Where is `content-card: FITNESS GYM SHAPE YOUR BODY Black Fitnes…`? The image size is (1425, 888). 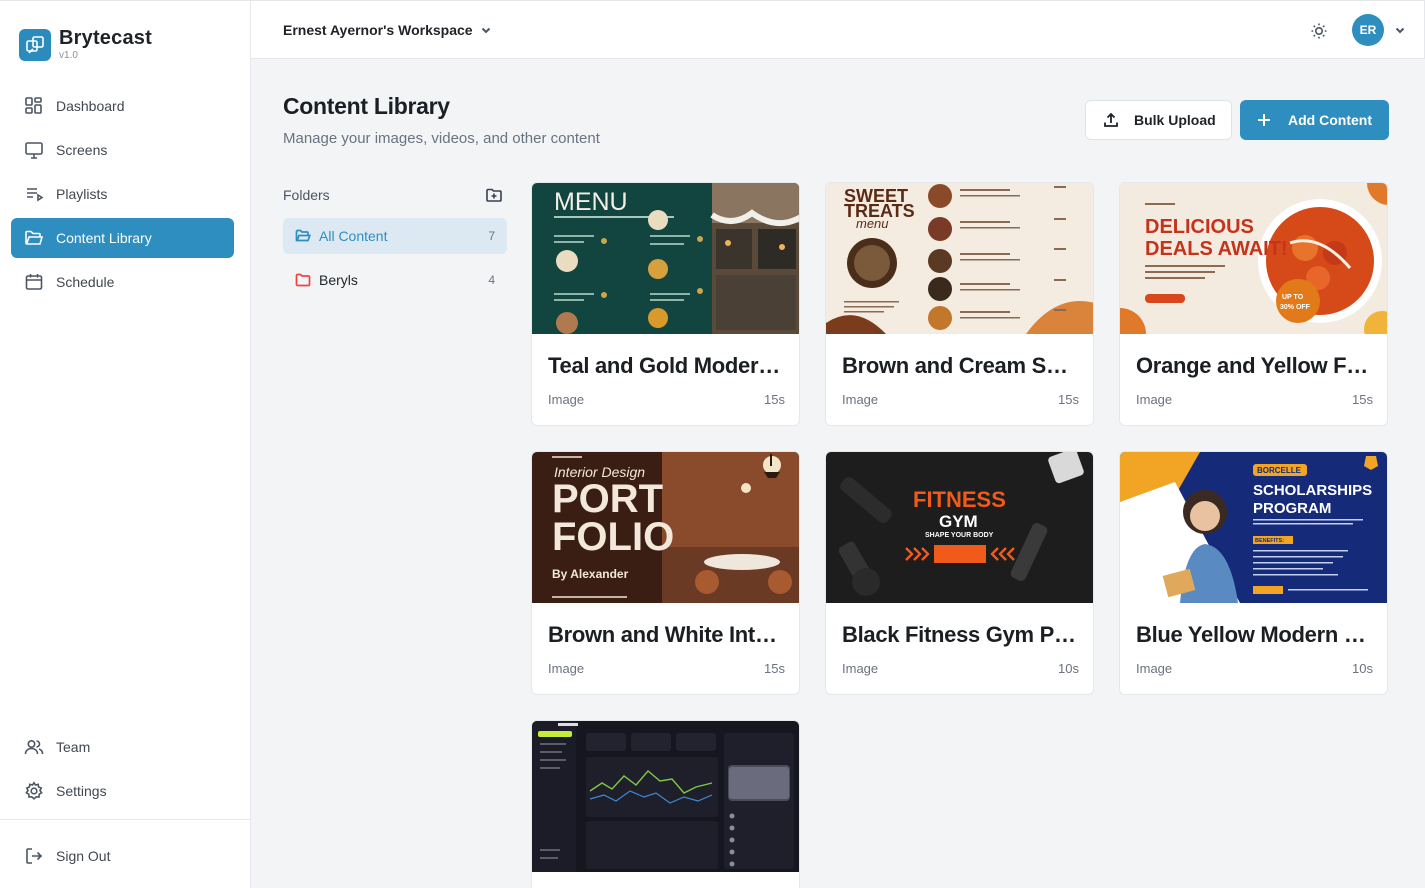
content-card: FITNESS GYM SHAPE YOUR BODY Black Fitnes… is located at coordinates (959, 573).